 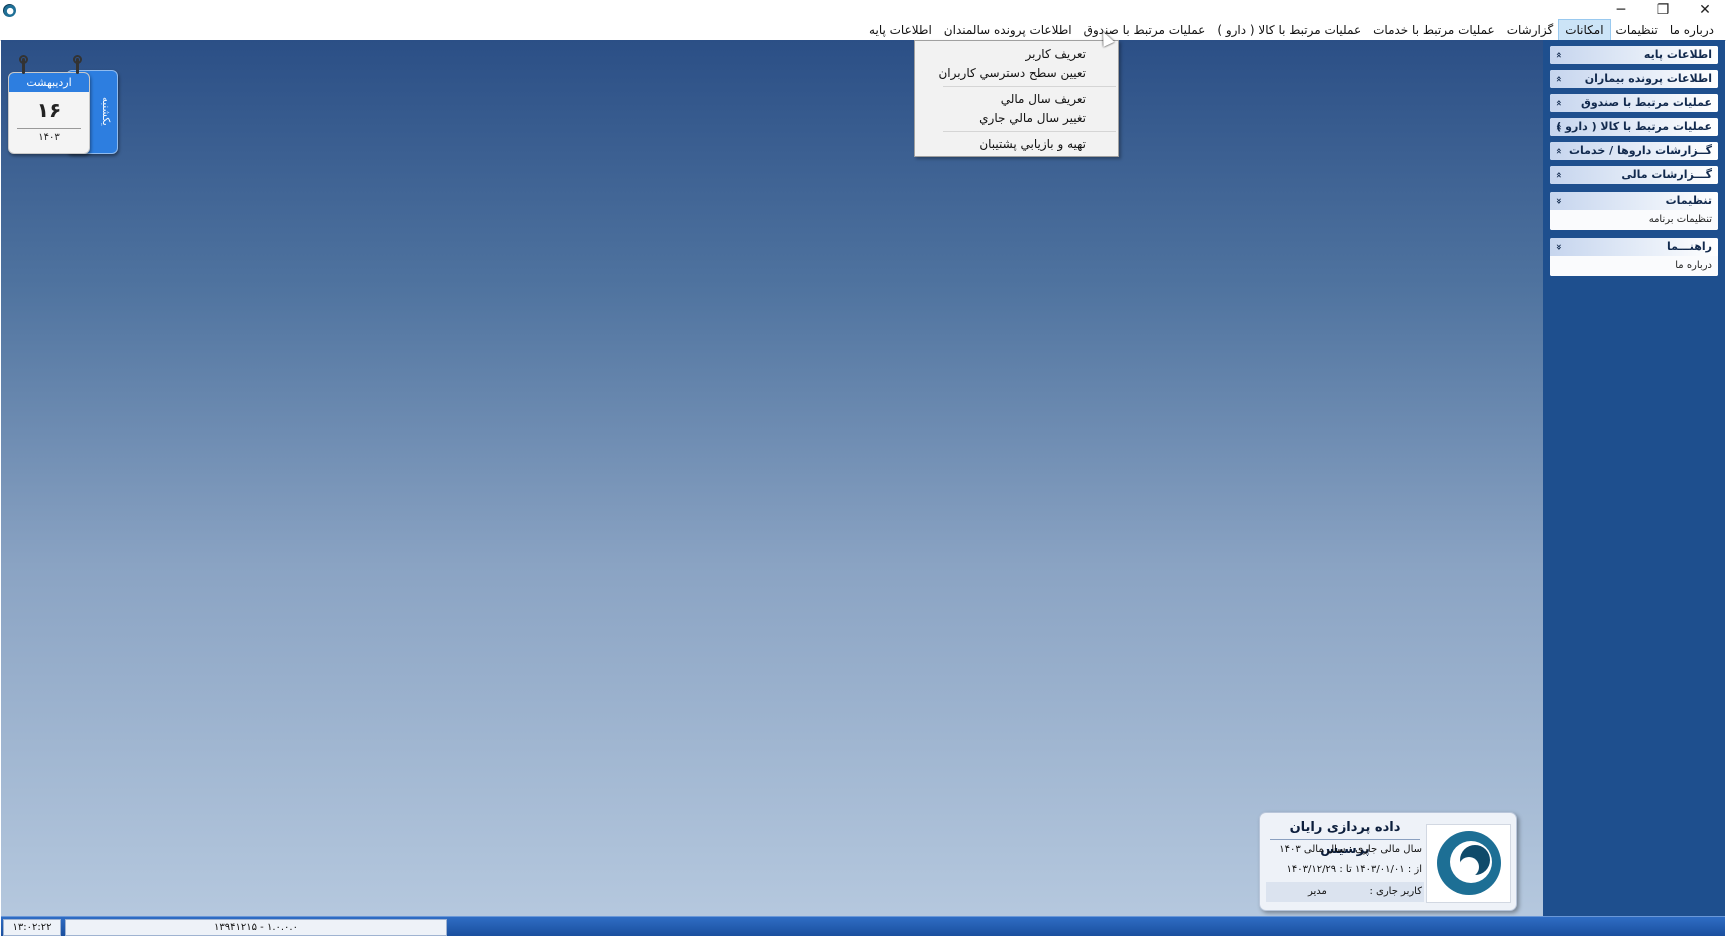 I want to click on calendar-month: اردیبهشت, so click(x=49, y=82).